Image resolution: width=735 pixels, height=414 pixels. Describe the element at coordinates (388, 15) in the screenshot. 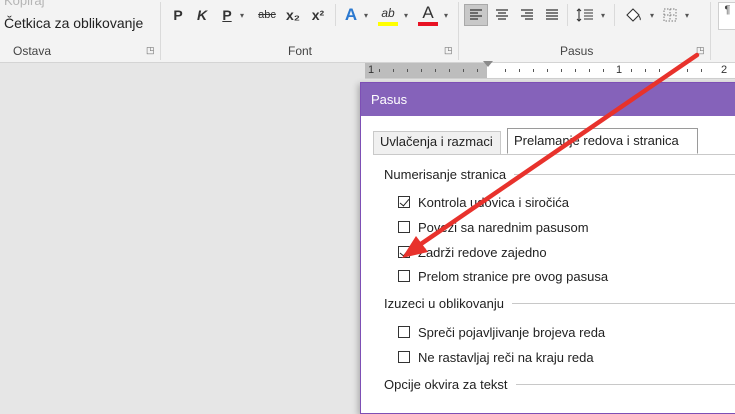

I see `highlight-button: ab` at that location.